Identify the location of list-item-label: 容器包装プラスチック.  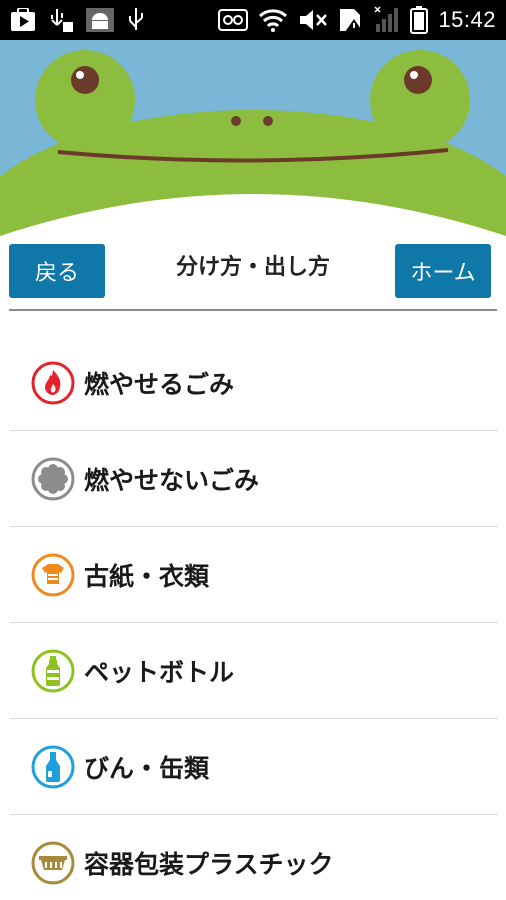
(209, 864).